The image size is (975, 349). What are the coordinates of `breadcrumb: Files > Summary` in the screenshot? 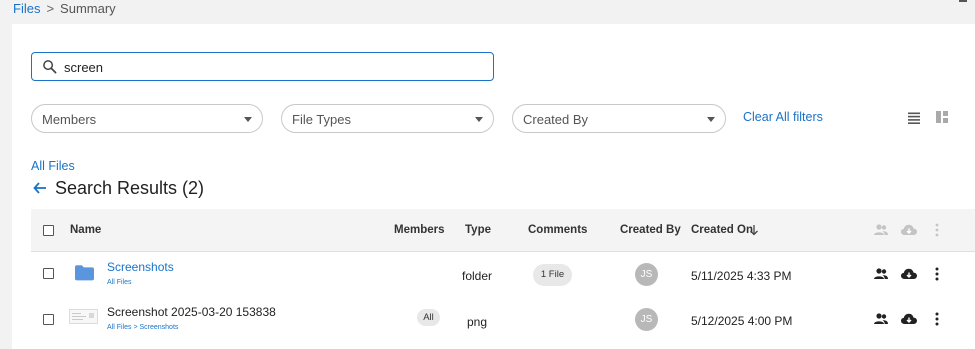 It's located at (64, 8).